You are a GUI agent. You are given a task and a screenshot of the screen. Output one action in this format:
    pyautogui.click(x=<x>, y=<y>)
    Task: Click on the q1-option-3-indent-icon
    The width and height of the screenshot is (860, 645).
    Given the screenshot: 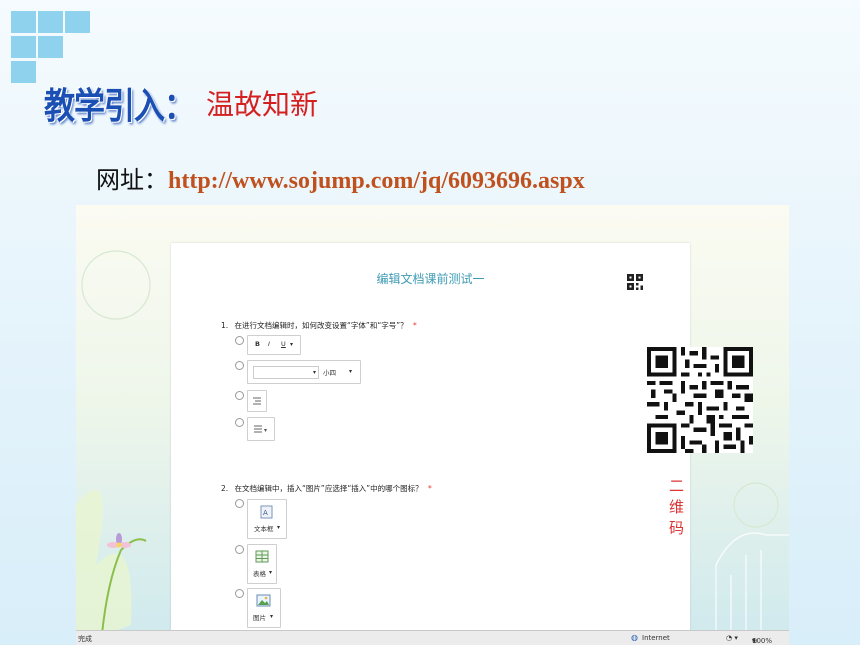 What is the action you would take?
    pyautogui.click(x=257, y=401)
    